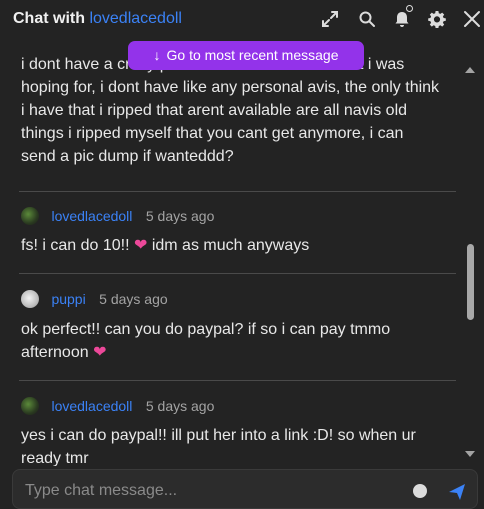 This screenshot has width=484, height=509. I want to click on chat-header: Chat with lovedlacedoll, so click(242, 19).